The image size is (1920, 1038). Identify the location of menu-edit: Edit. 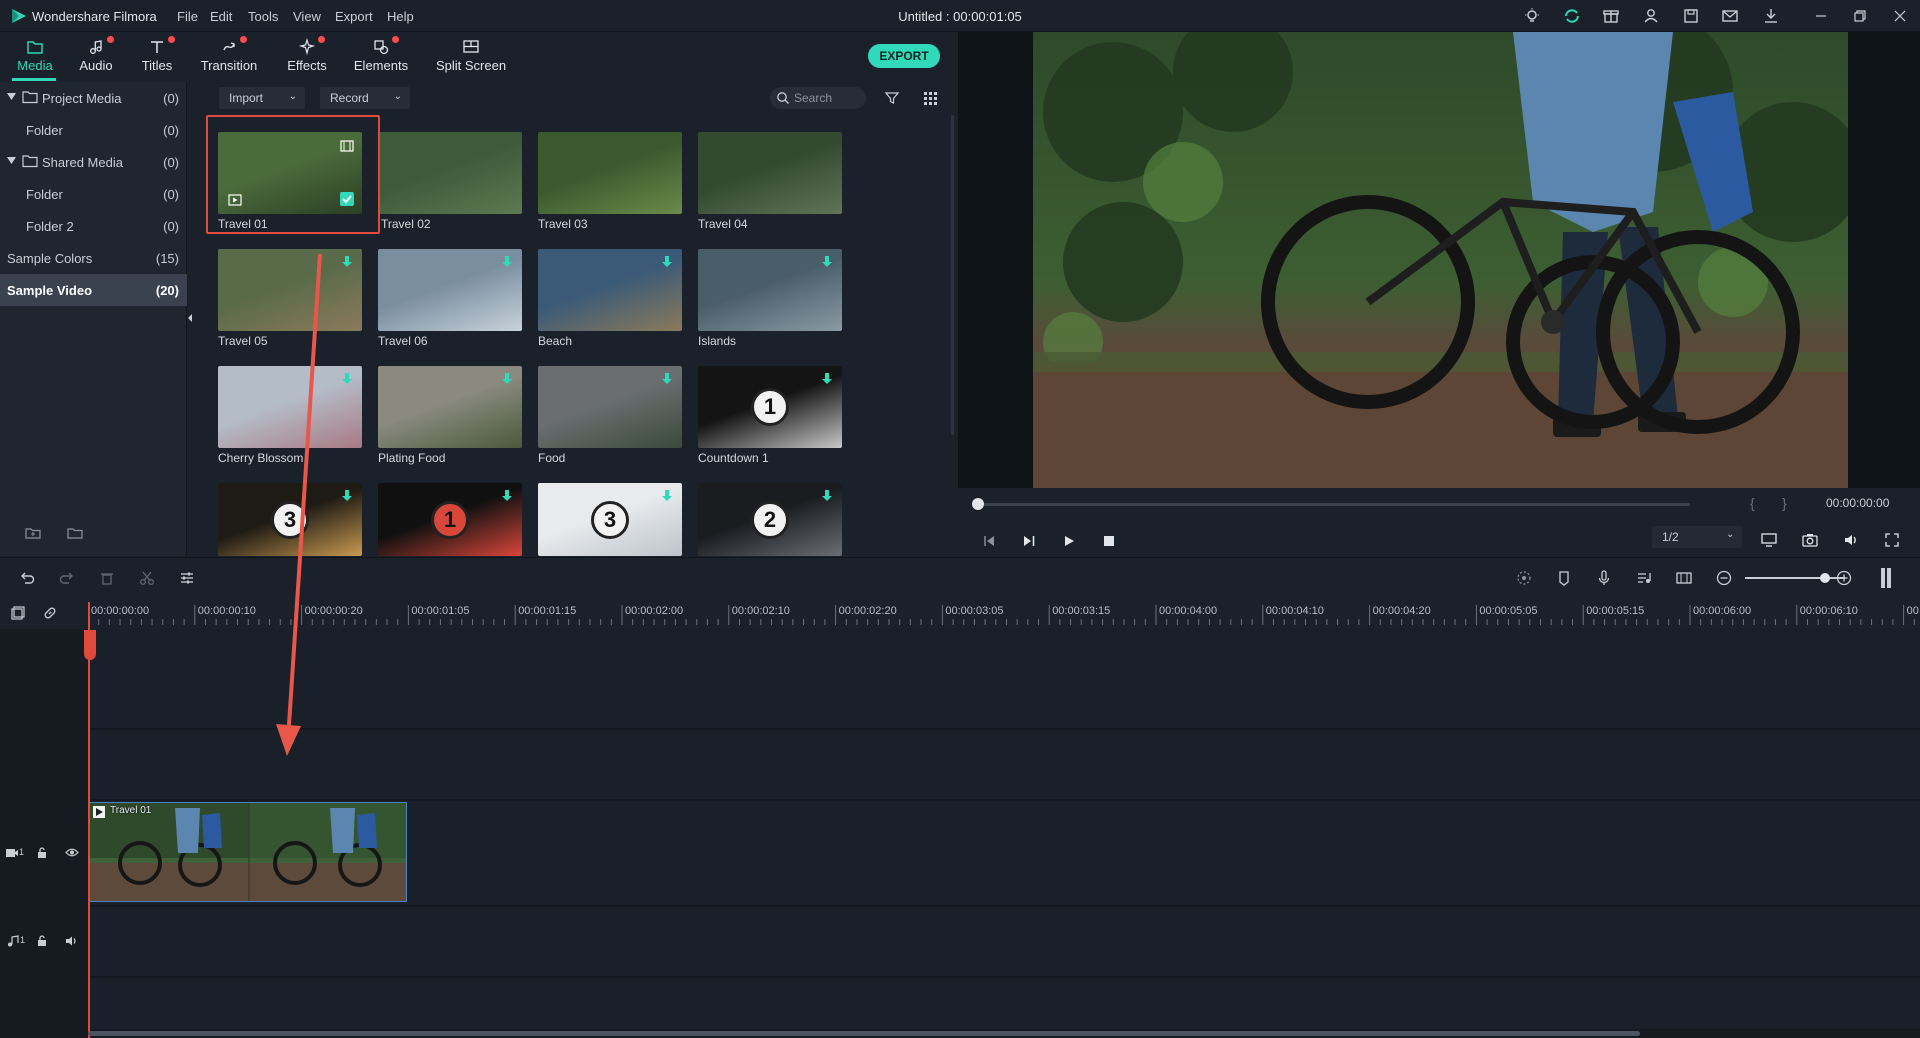
(221, 16).